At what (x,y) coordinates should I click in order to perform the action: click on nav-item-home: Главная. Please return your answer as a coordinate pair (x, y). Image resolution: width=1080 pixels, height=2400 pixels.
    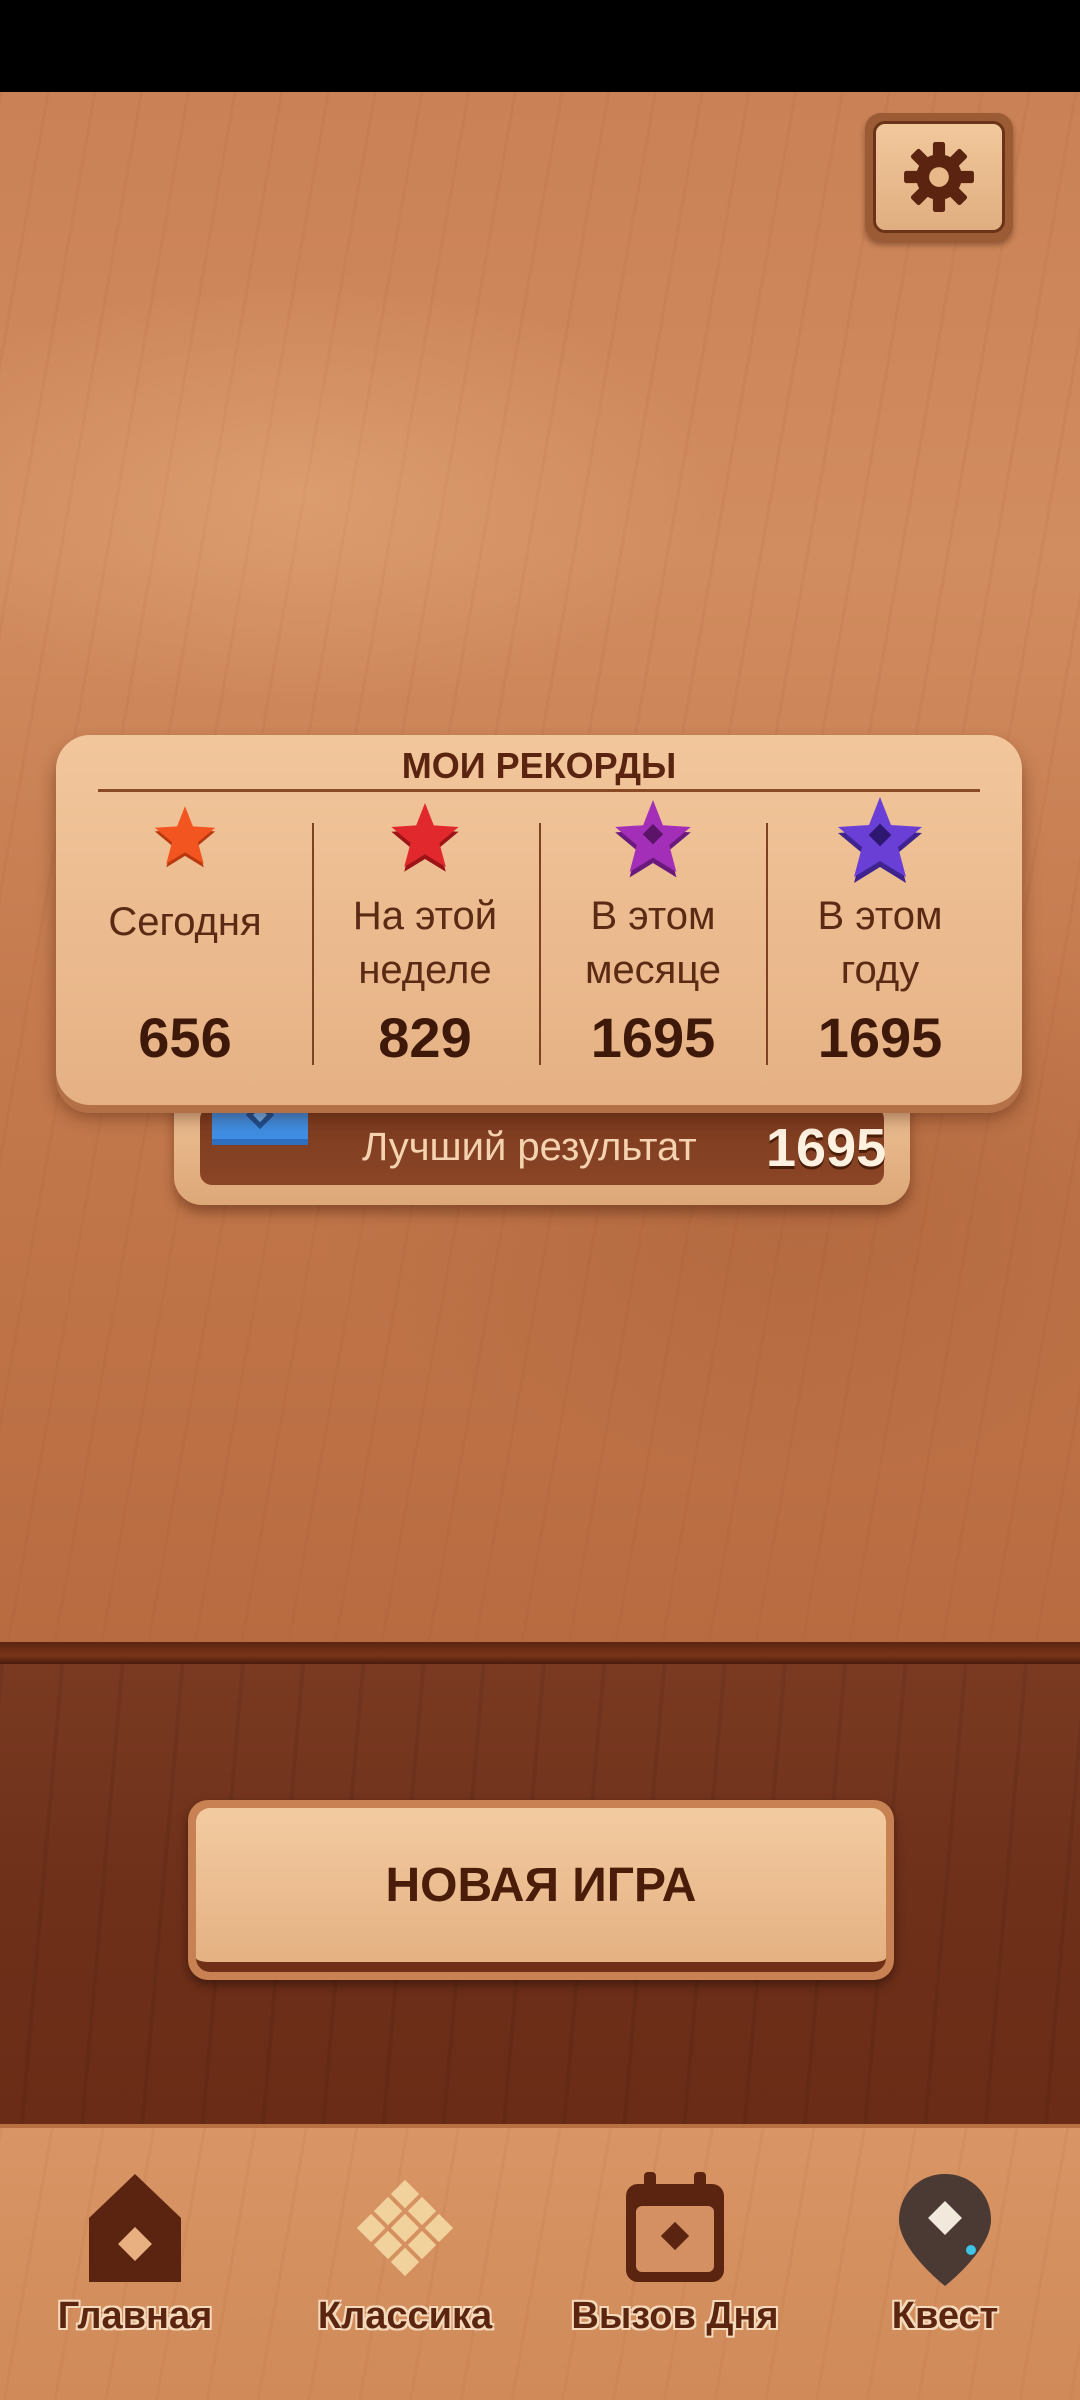
    Looking at the image, I should click on (135, 2260).